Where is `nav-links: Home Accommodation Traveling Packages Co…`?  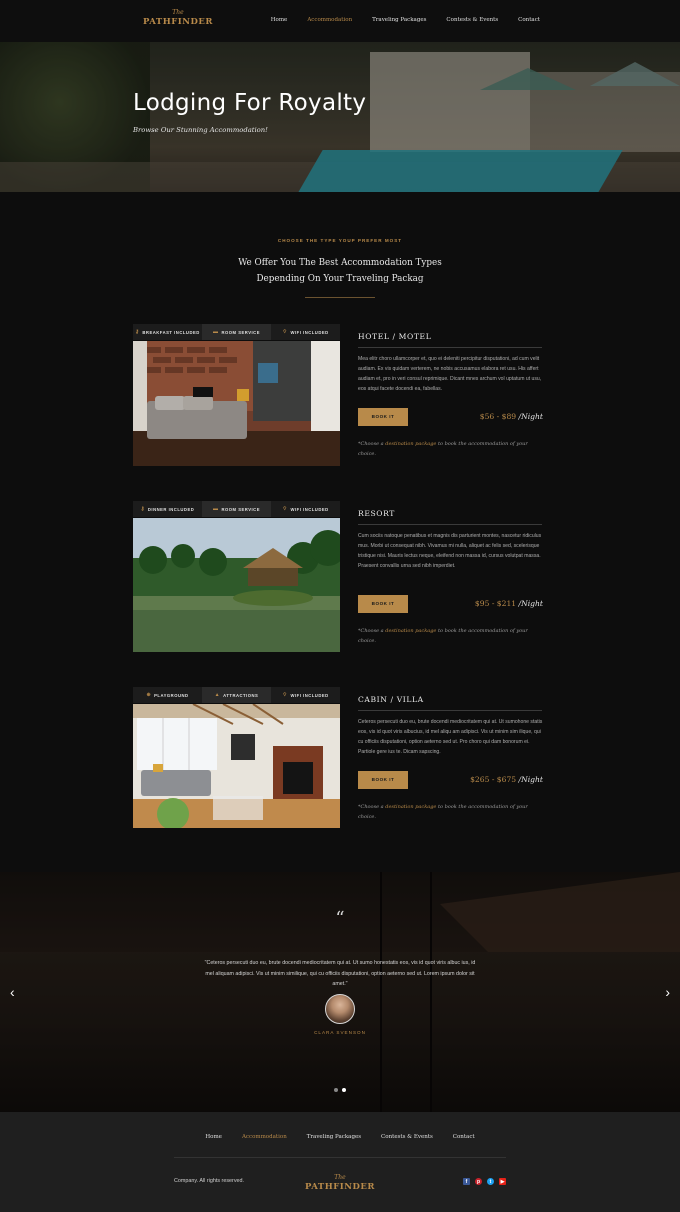 nav-links: Home Accommodation Traveling Packages Co… is located at coordinates (405, 20).